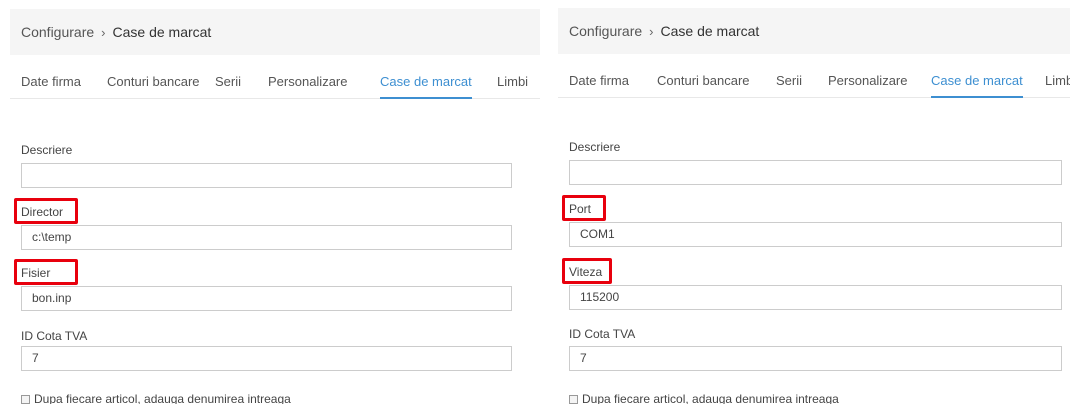  I want to click on viteza-input: 115200, so click(815, 297).